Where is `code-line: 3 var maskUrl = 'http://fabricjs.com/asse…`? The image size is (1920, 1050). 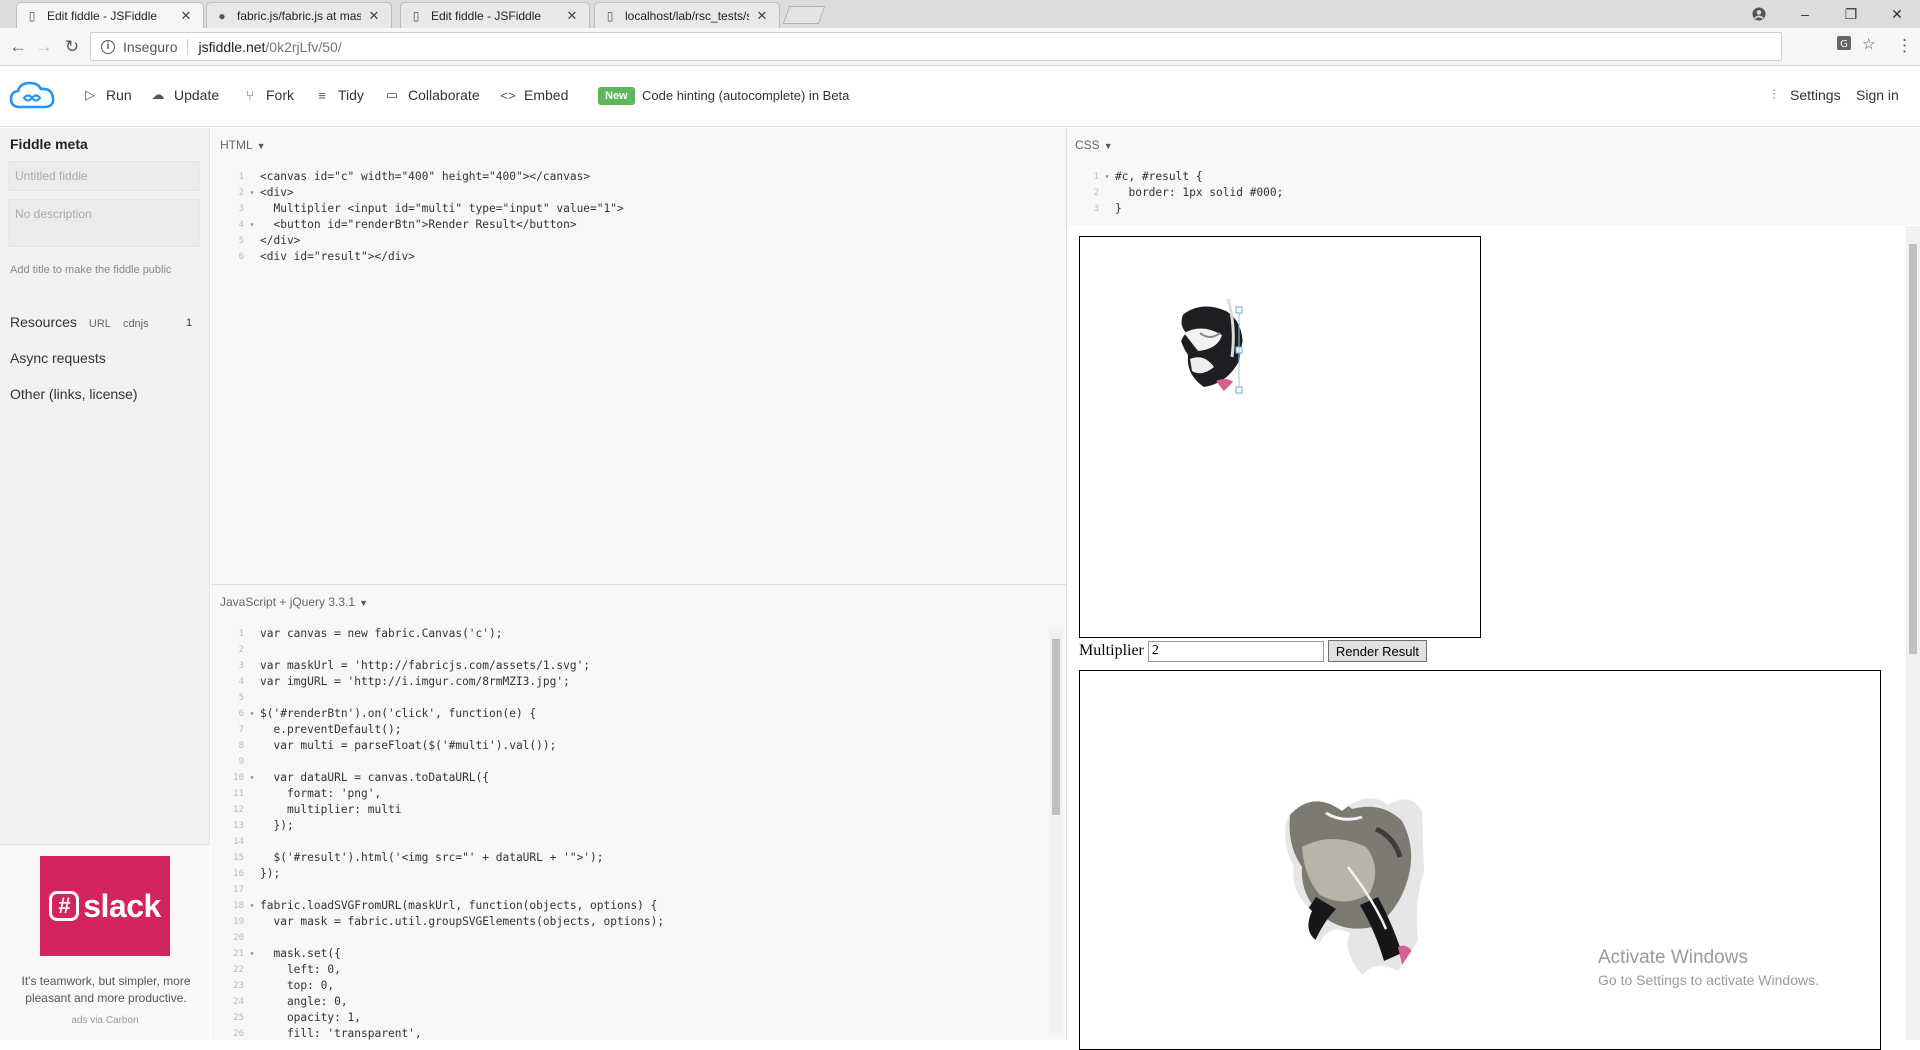
code-line: 3 var maskUrl = 'http://fabricjs.com/asse… is located at coordinates (414, 665).